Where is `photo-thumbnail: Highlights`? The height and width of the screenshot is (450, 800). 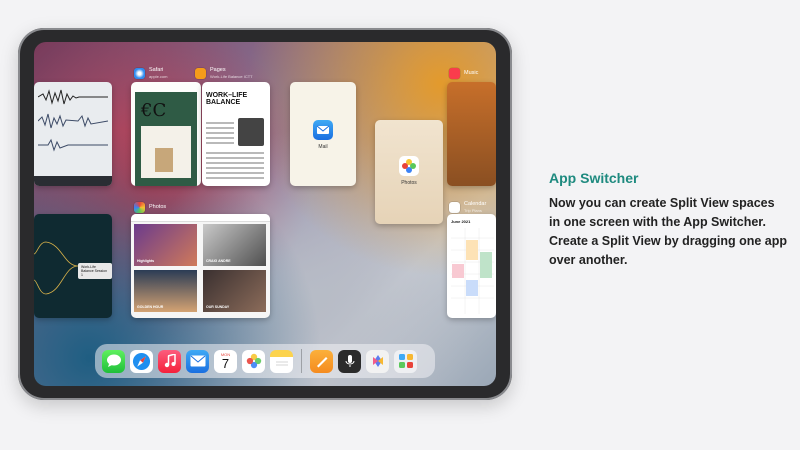
photo-thumbnail: Highlights is located at coordinates (165, 245).